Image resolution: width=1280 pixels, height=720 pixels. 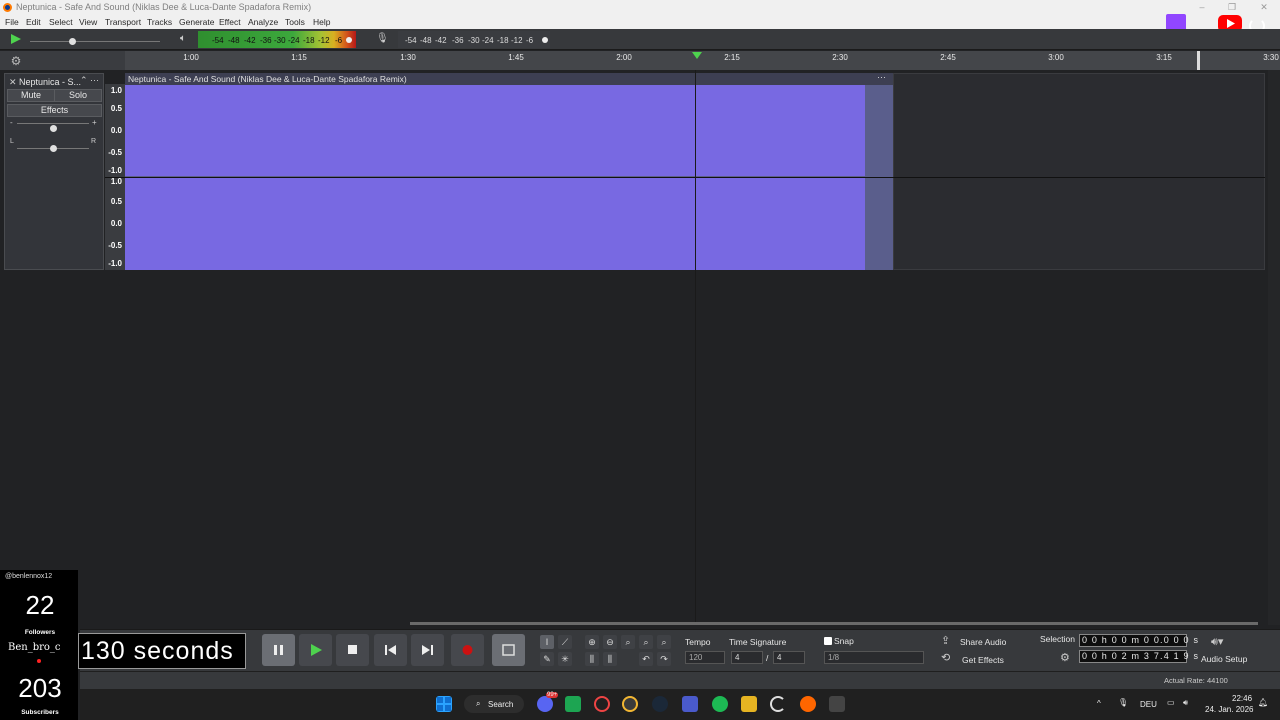 What do you see at coordinates (33, 22) in the screenshot?
I see `menu-edit: Edit` at bounding box center [33, 22].